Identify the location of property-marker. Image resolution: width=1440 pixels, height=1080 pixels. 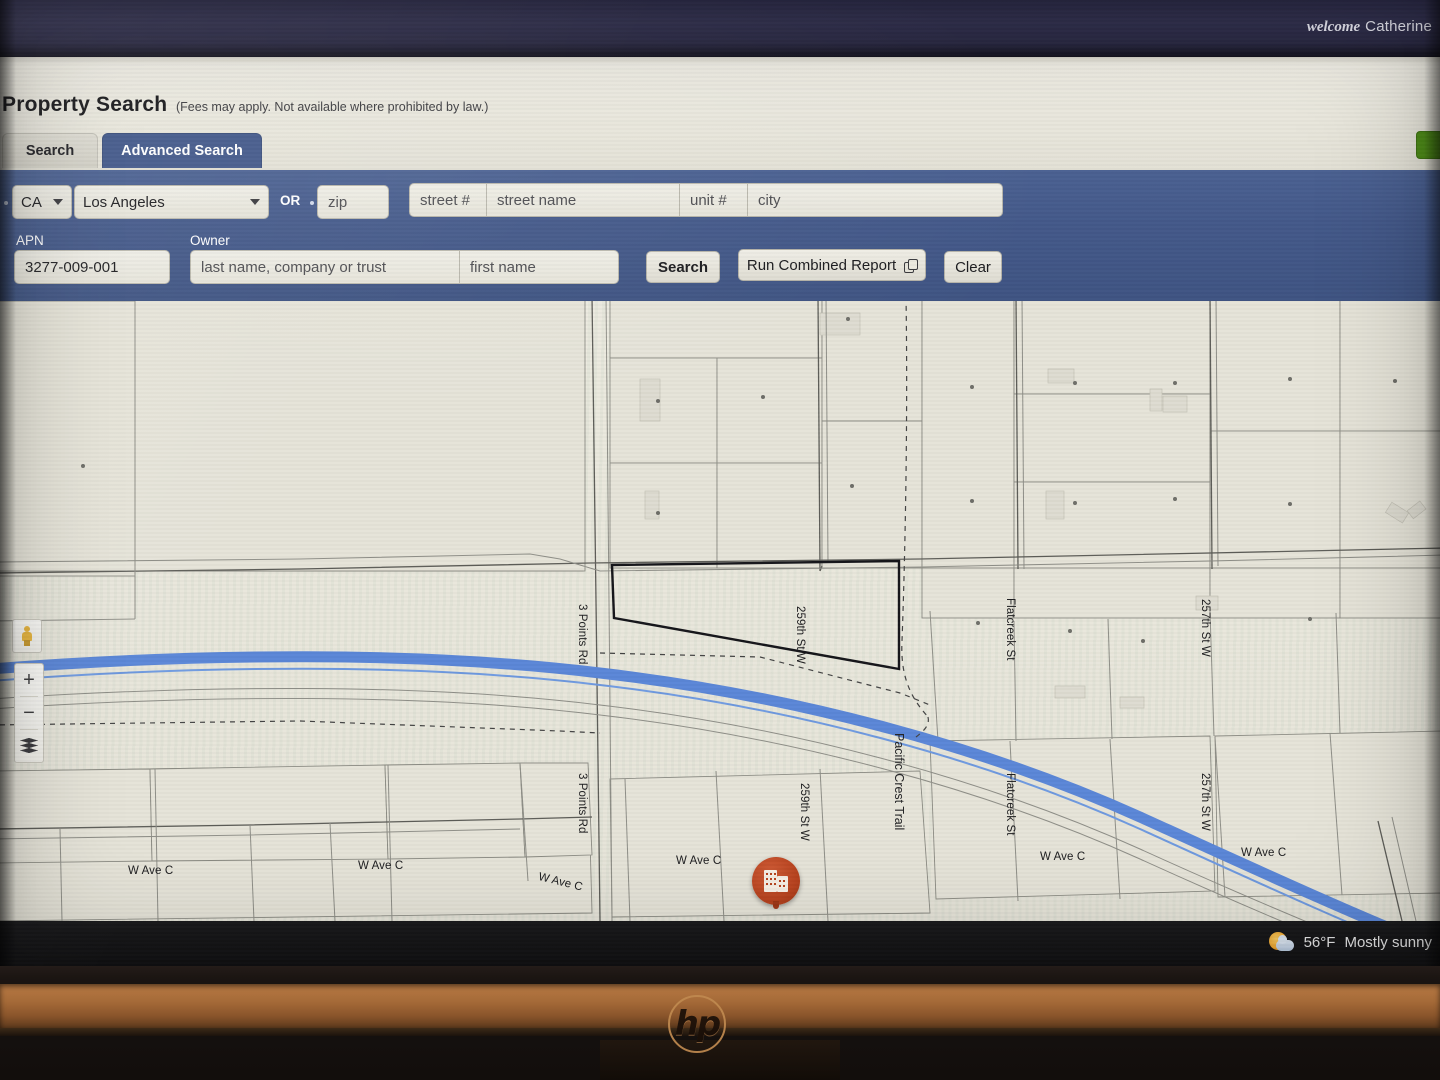
(776, 883).